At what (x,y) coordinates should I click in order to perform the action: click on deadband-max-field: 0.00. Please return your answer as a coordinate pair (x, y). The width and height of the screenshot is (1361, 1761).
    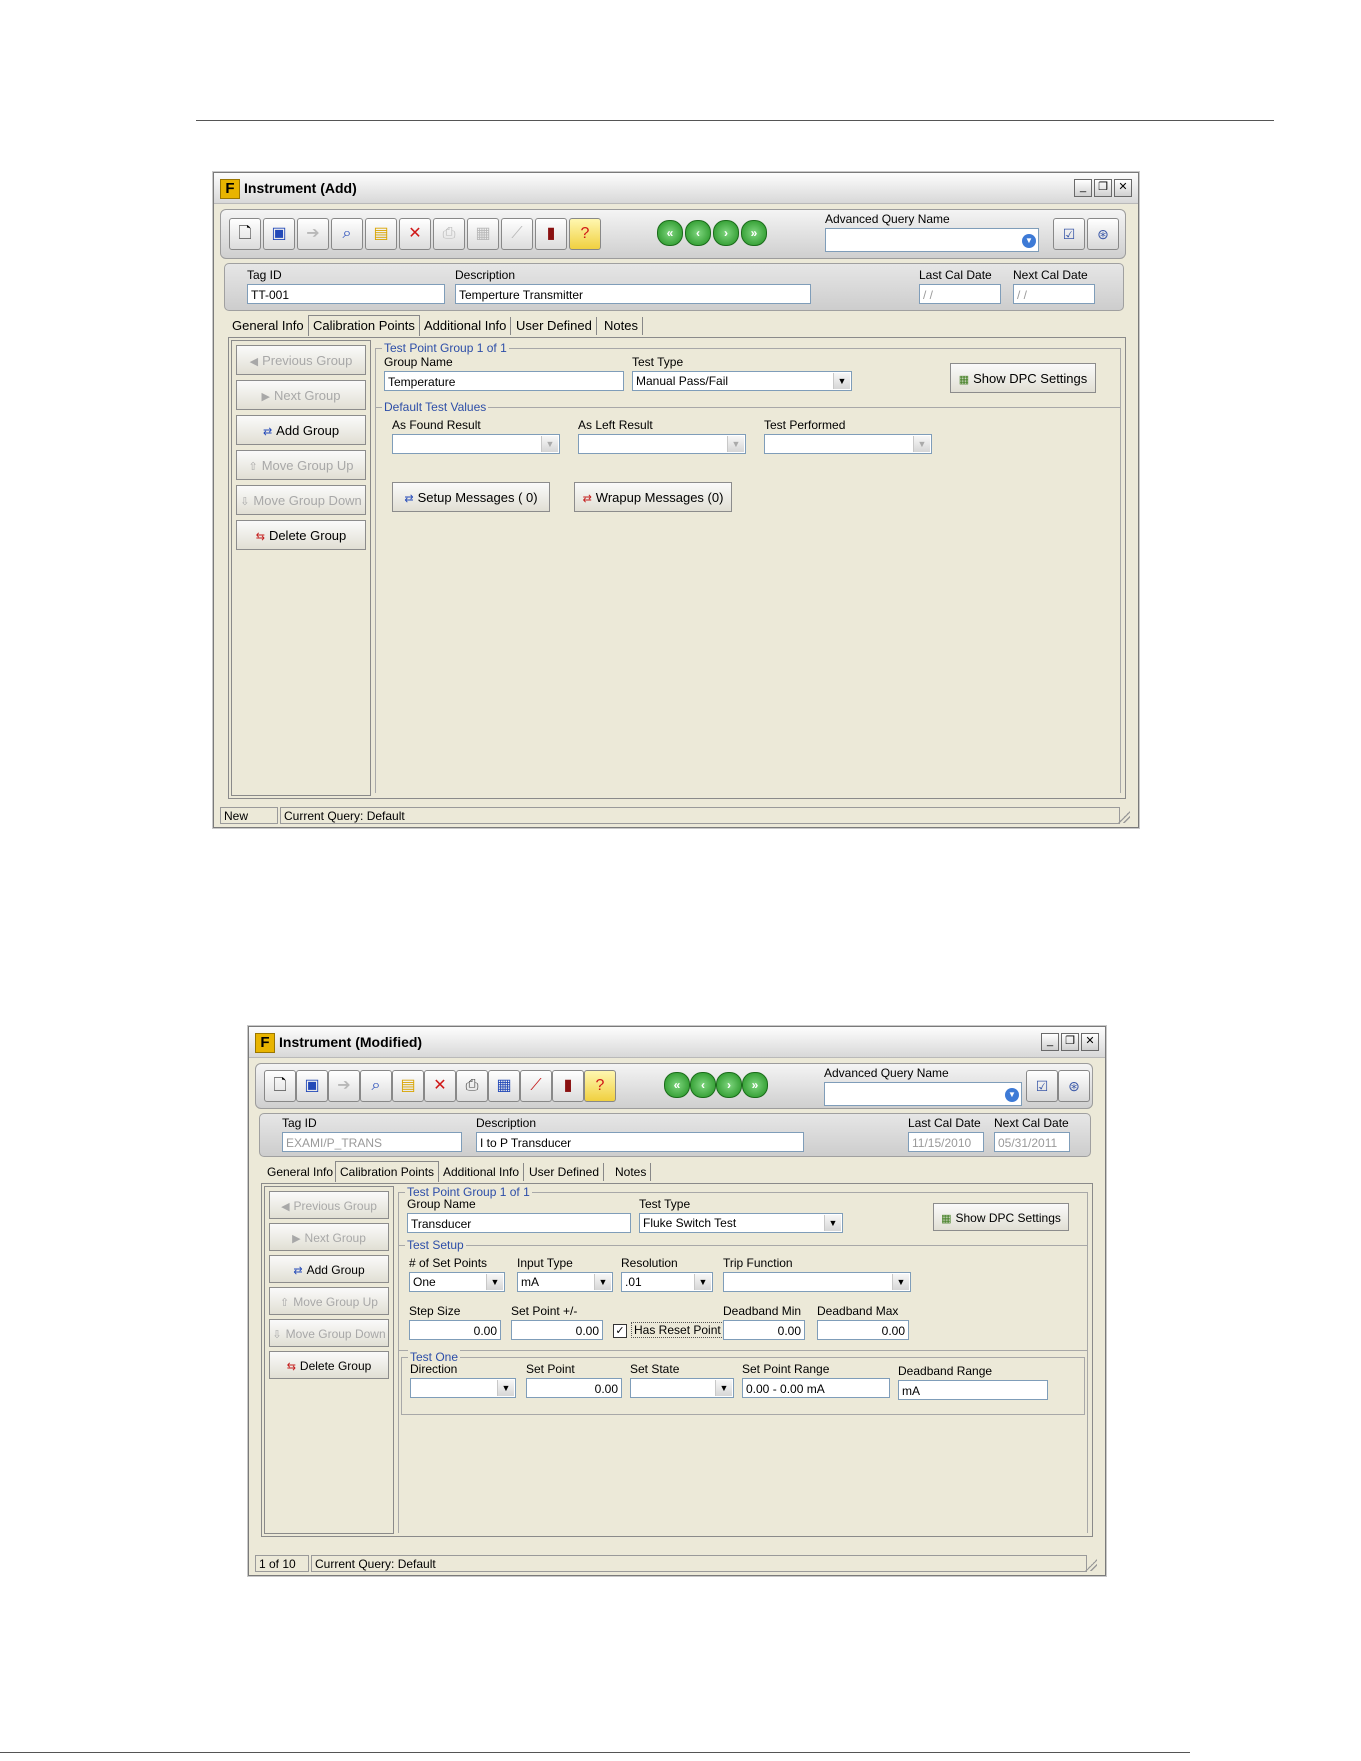
    Looking at the image, I should click on (863, 1330).